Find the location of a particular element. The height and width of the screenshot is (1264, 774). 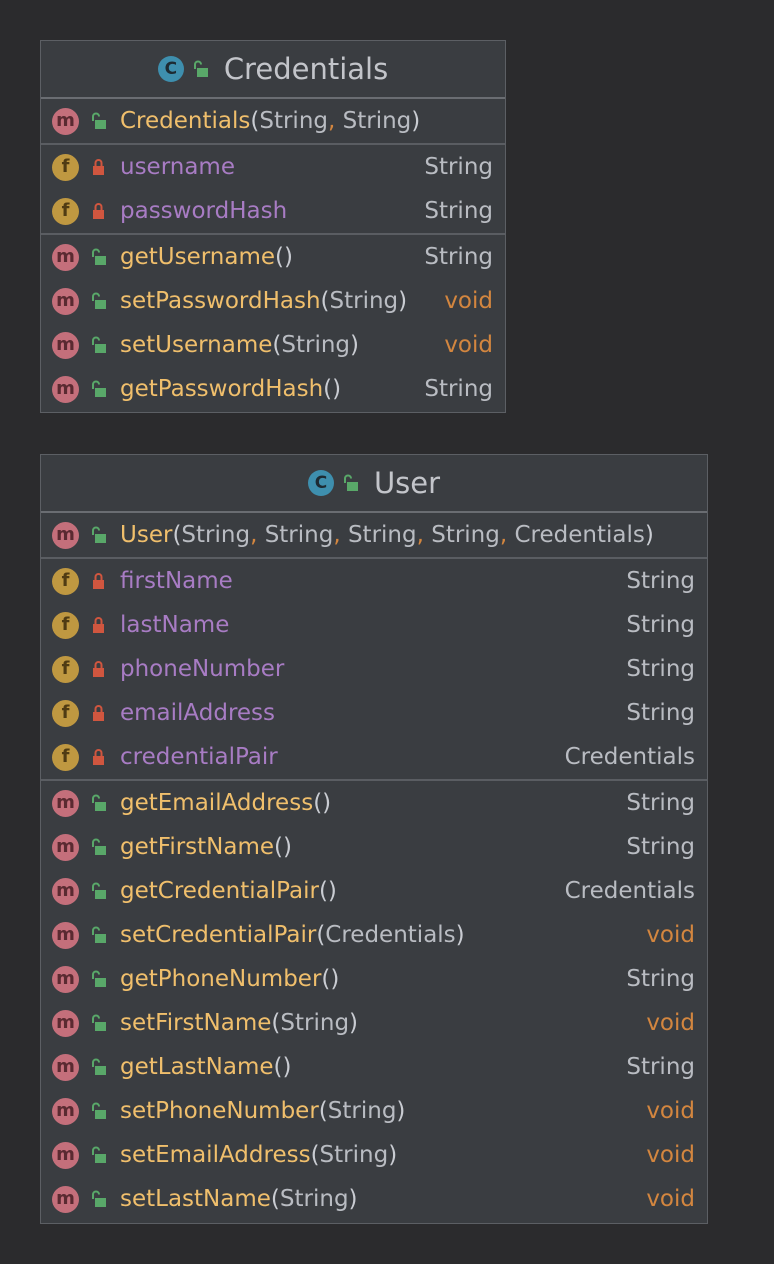

field-signature: firstName is located at coordinates (366, 581).